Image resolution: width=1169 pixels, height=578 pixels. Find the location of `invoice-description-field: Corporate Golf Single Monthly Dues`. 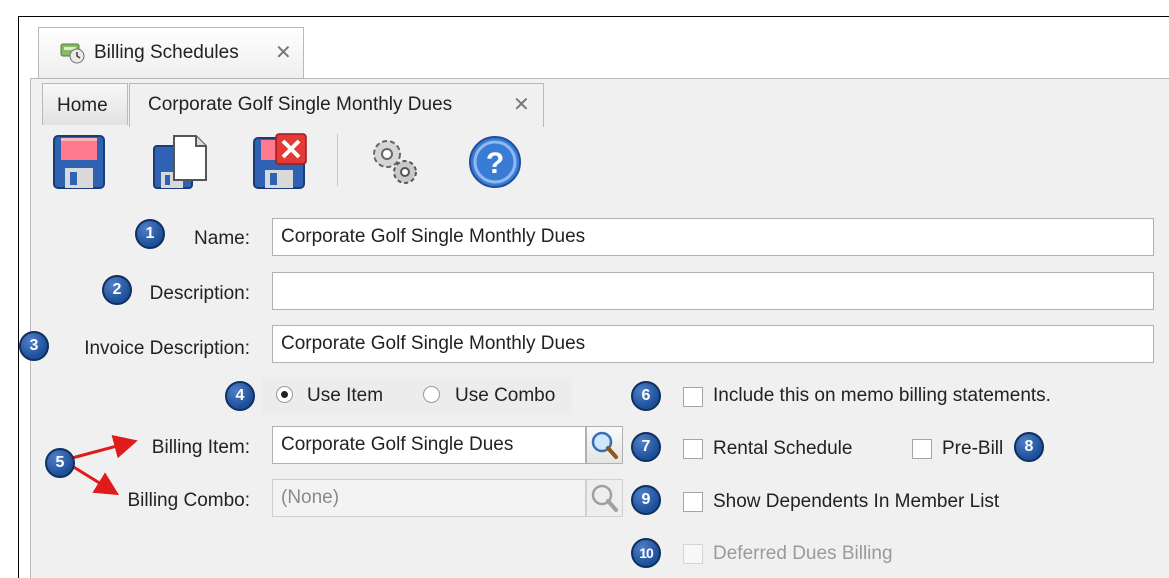

invoice-description-field: Corporate Golf Single Monthly Dues is located at coordinates (713, 344).